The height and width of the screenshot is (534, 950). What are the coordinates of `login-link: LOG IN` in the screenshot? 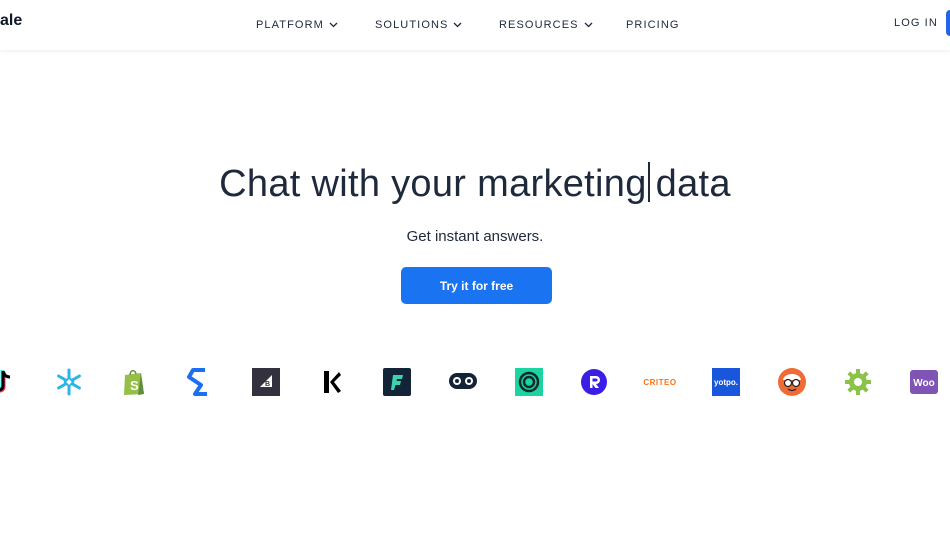 It's located at (916, 23).